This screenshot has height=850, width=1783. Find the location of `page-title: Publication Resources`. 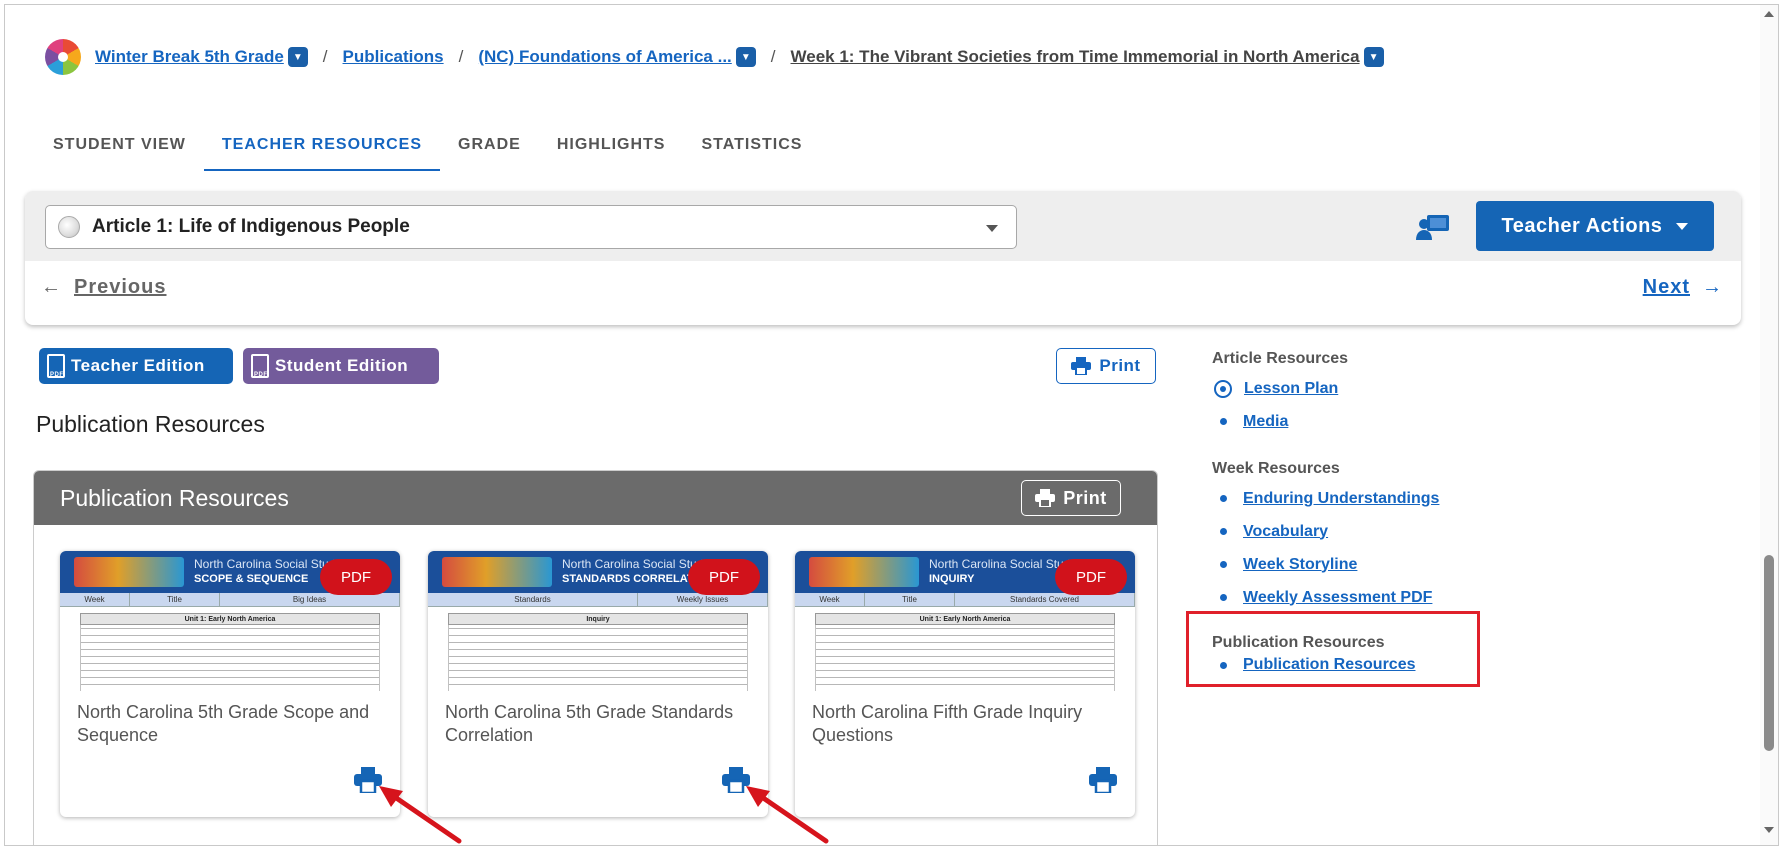

page-title: Publication Resources is located at coordinates (150, 424).